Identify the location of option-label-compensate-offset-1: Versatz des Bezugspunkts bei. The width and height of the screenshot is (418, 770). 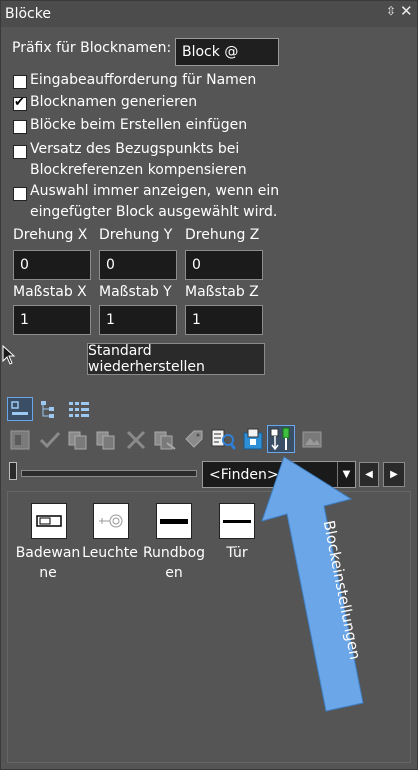
(135, 149).